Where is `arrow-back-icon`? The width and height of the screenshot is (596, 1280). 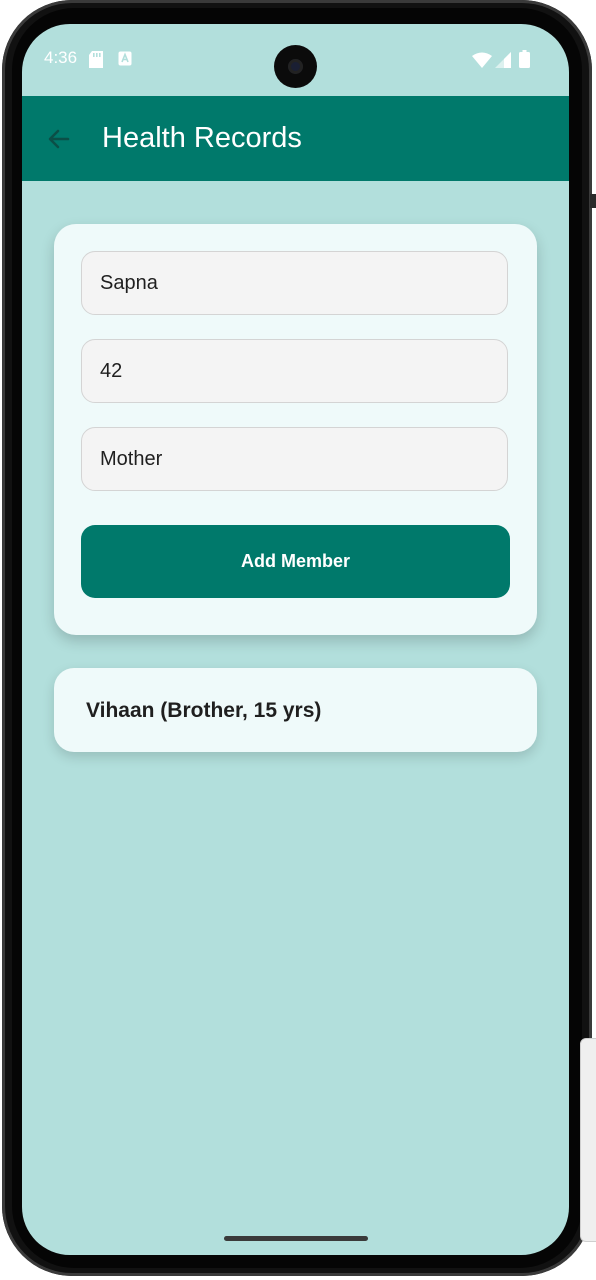 arrow-back-icon is located at coordinates (59, 139).